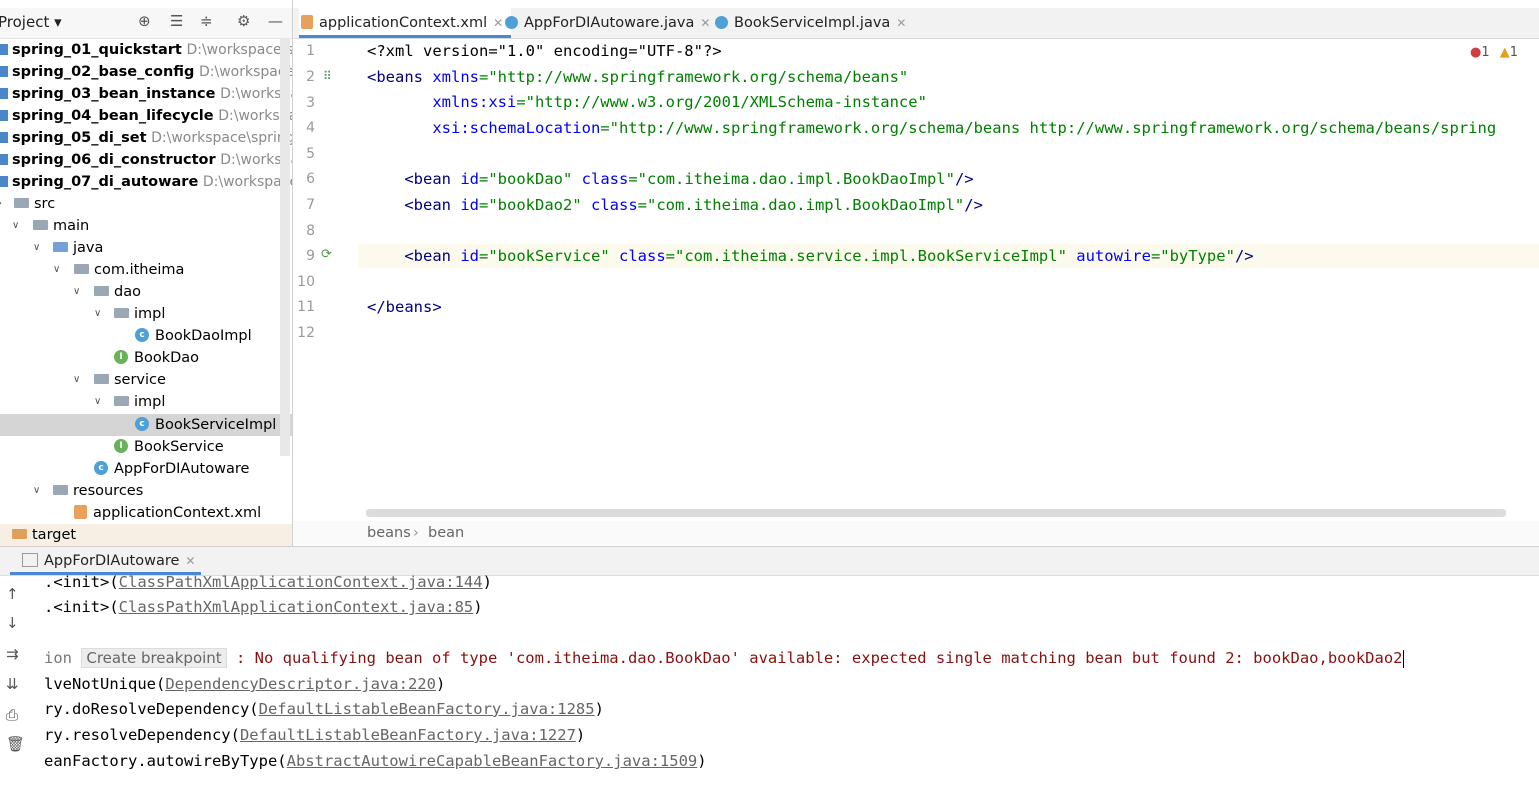 The height and width of the screenshot is (800, 1539). I want to click on module-path: D:\workspace\spring\s, so click(222, 138).